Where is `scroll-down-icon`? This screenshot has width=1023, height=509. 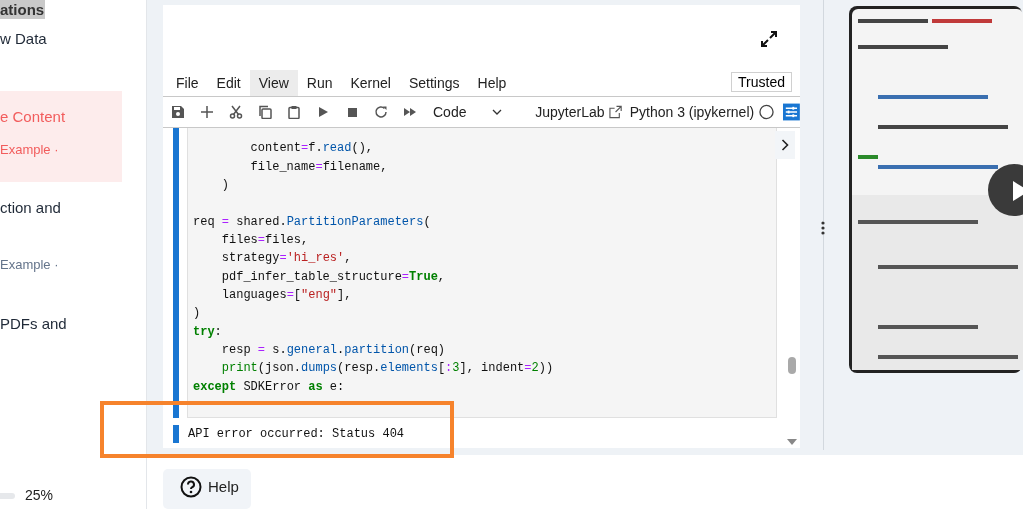 scroll-down-icon is located at coordinates (792, 442).